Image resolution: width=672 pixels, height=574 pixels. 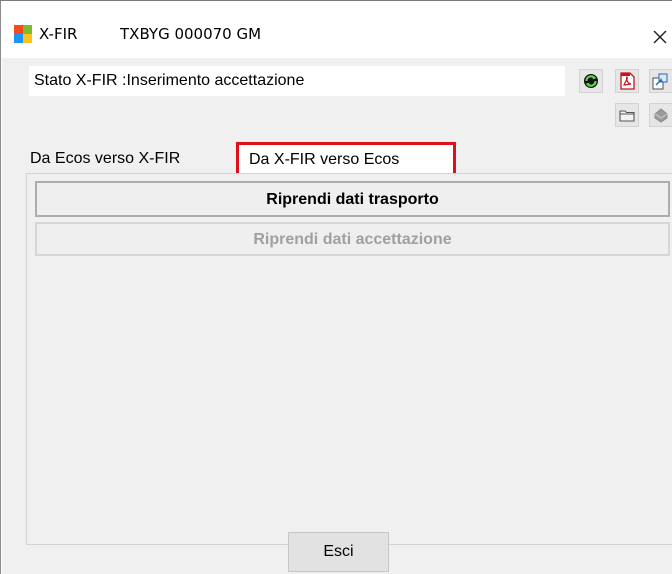 I want to click on status-line: Stato X-FIR :Inserimento accettazione, so click(x=169, y=81).